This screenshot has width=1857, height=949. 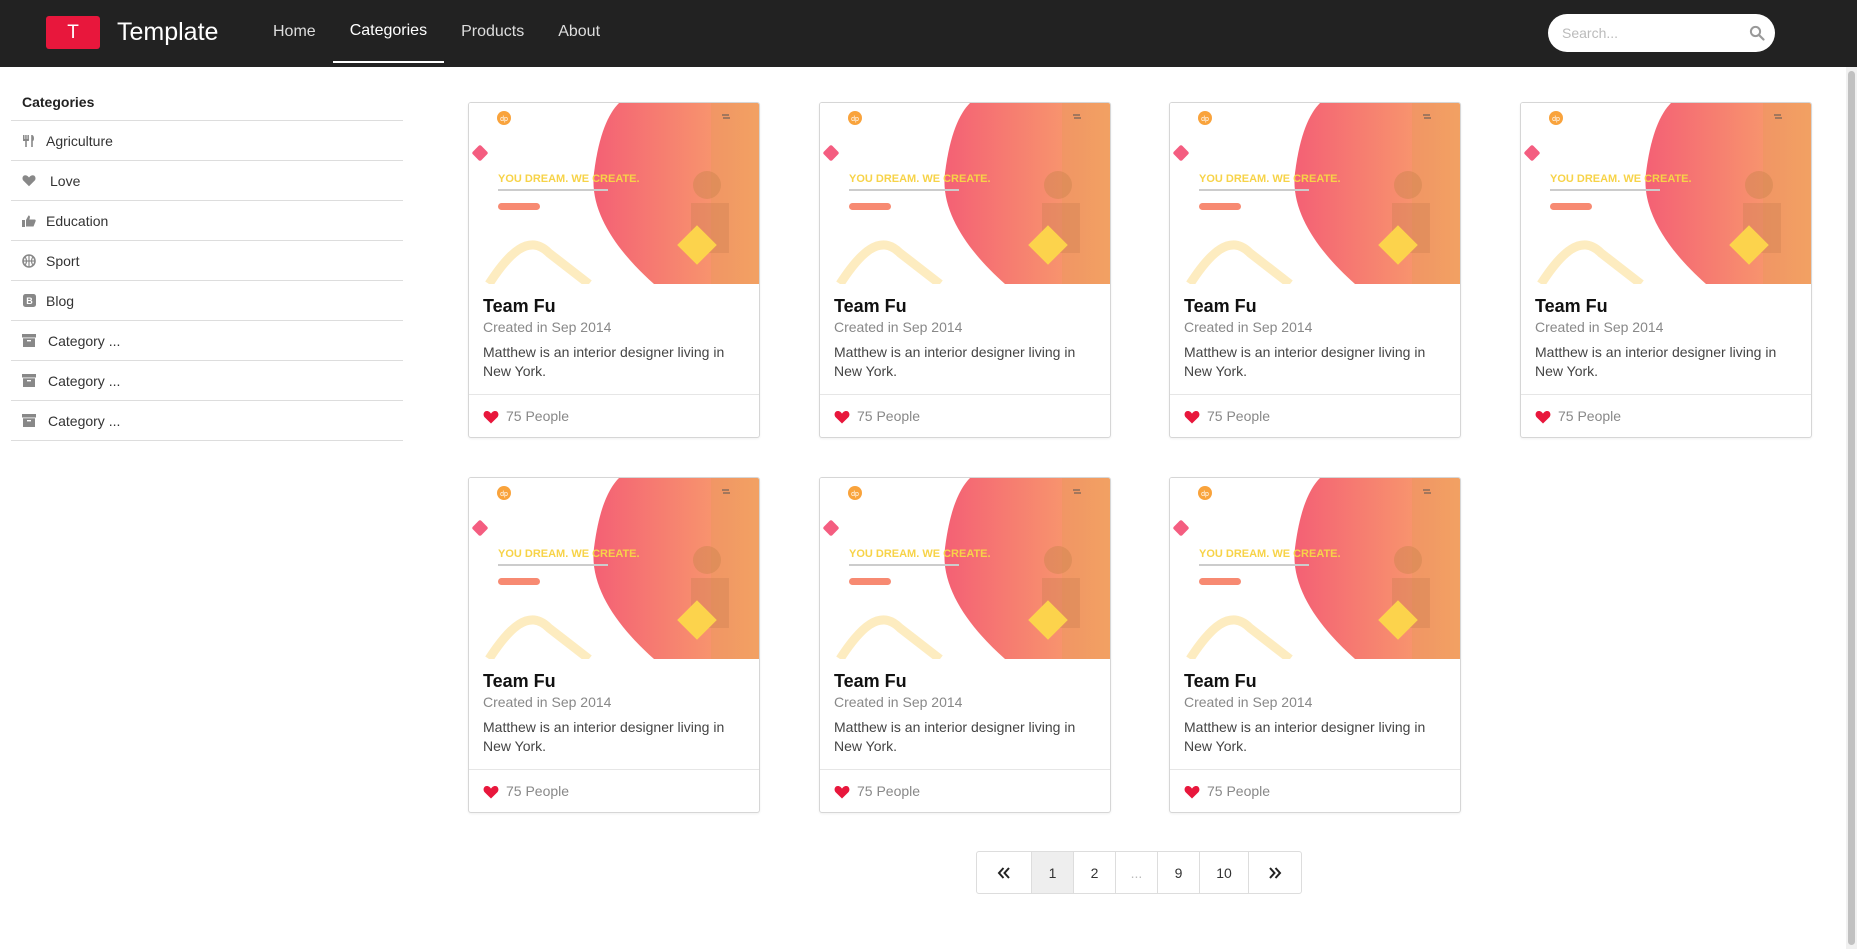 What do you see at coordinates (29, 260) in the screenshot?
I see `basketball-icon` at bounding box center [29, 260].